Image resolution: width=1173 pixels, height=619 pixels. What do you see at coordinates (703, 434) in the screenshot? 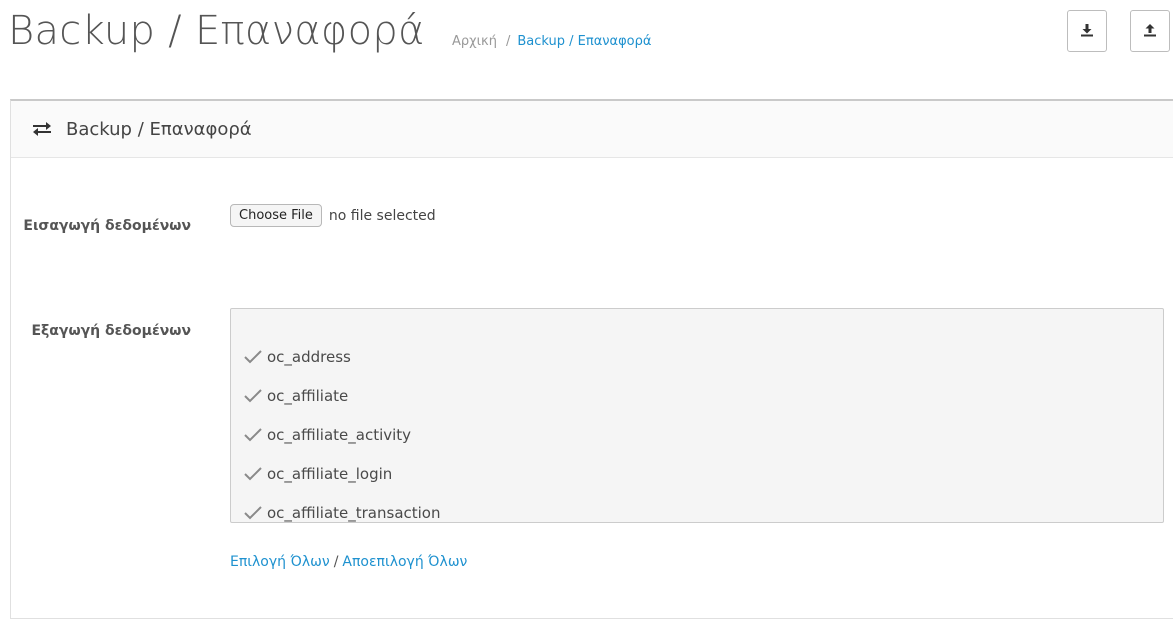
I see `export-item-oc-affiliate-activity: oc_affiliate_activity` at bounding box center [703, 434].